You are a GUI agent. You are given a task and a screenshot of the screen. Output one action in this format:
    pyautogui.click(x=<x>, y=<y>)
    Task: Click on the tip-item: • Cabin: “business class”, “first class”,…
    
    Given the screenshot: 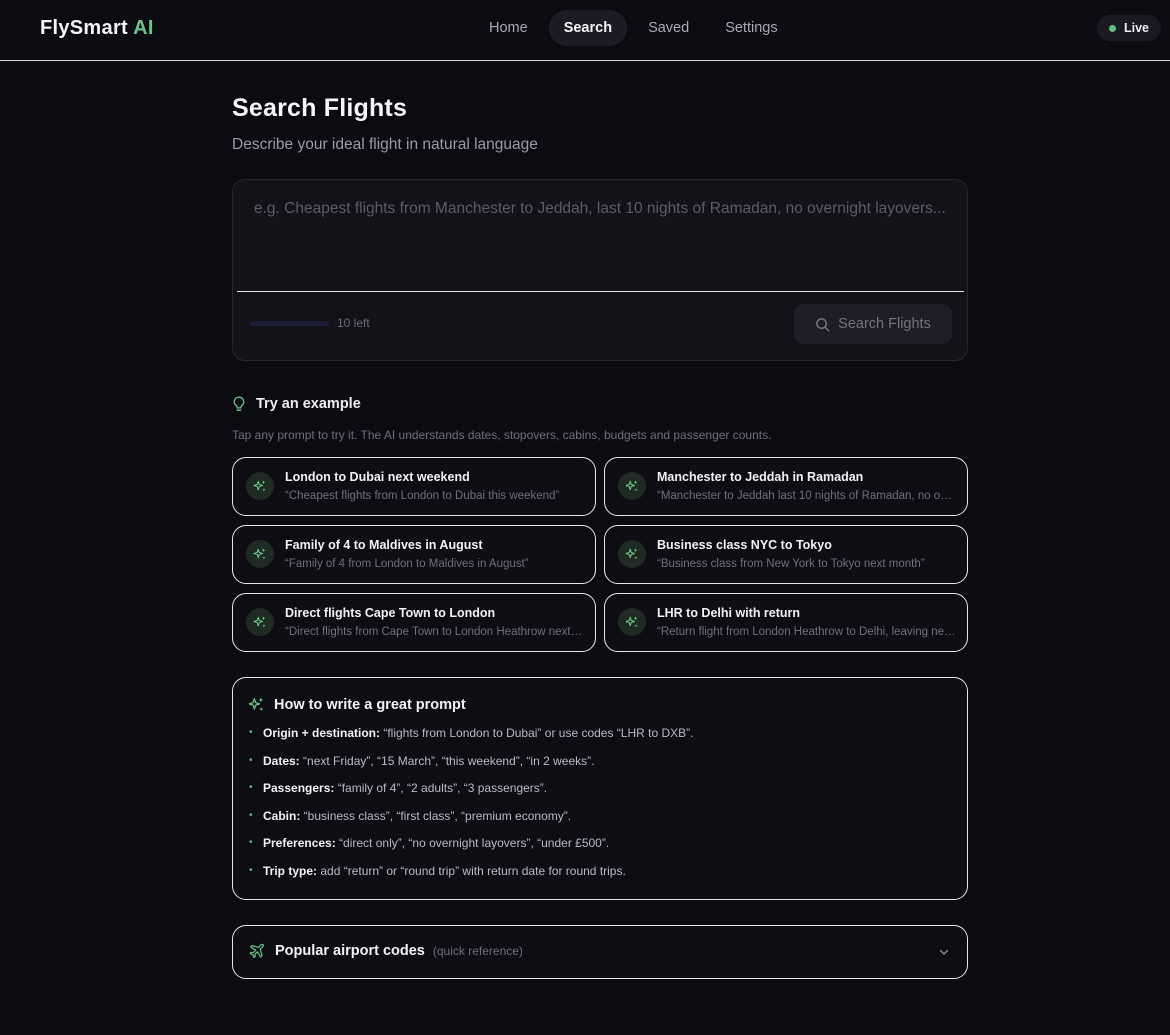 What is the action you would take?
    pyautogui.click(x=471, y=823)
    